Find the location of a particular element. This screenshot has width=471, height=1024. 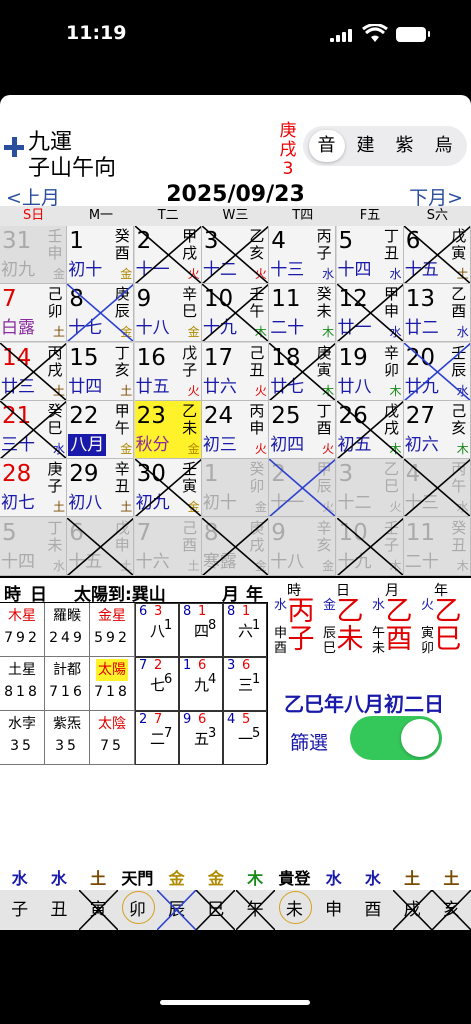

calendar-day-cell: 10 十九 壬子木 is located at coordinates (370, 546).